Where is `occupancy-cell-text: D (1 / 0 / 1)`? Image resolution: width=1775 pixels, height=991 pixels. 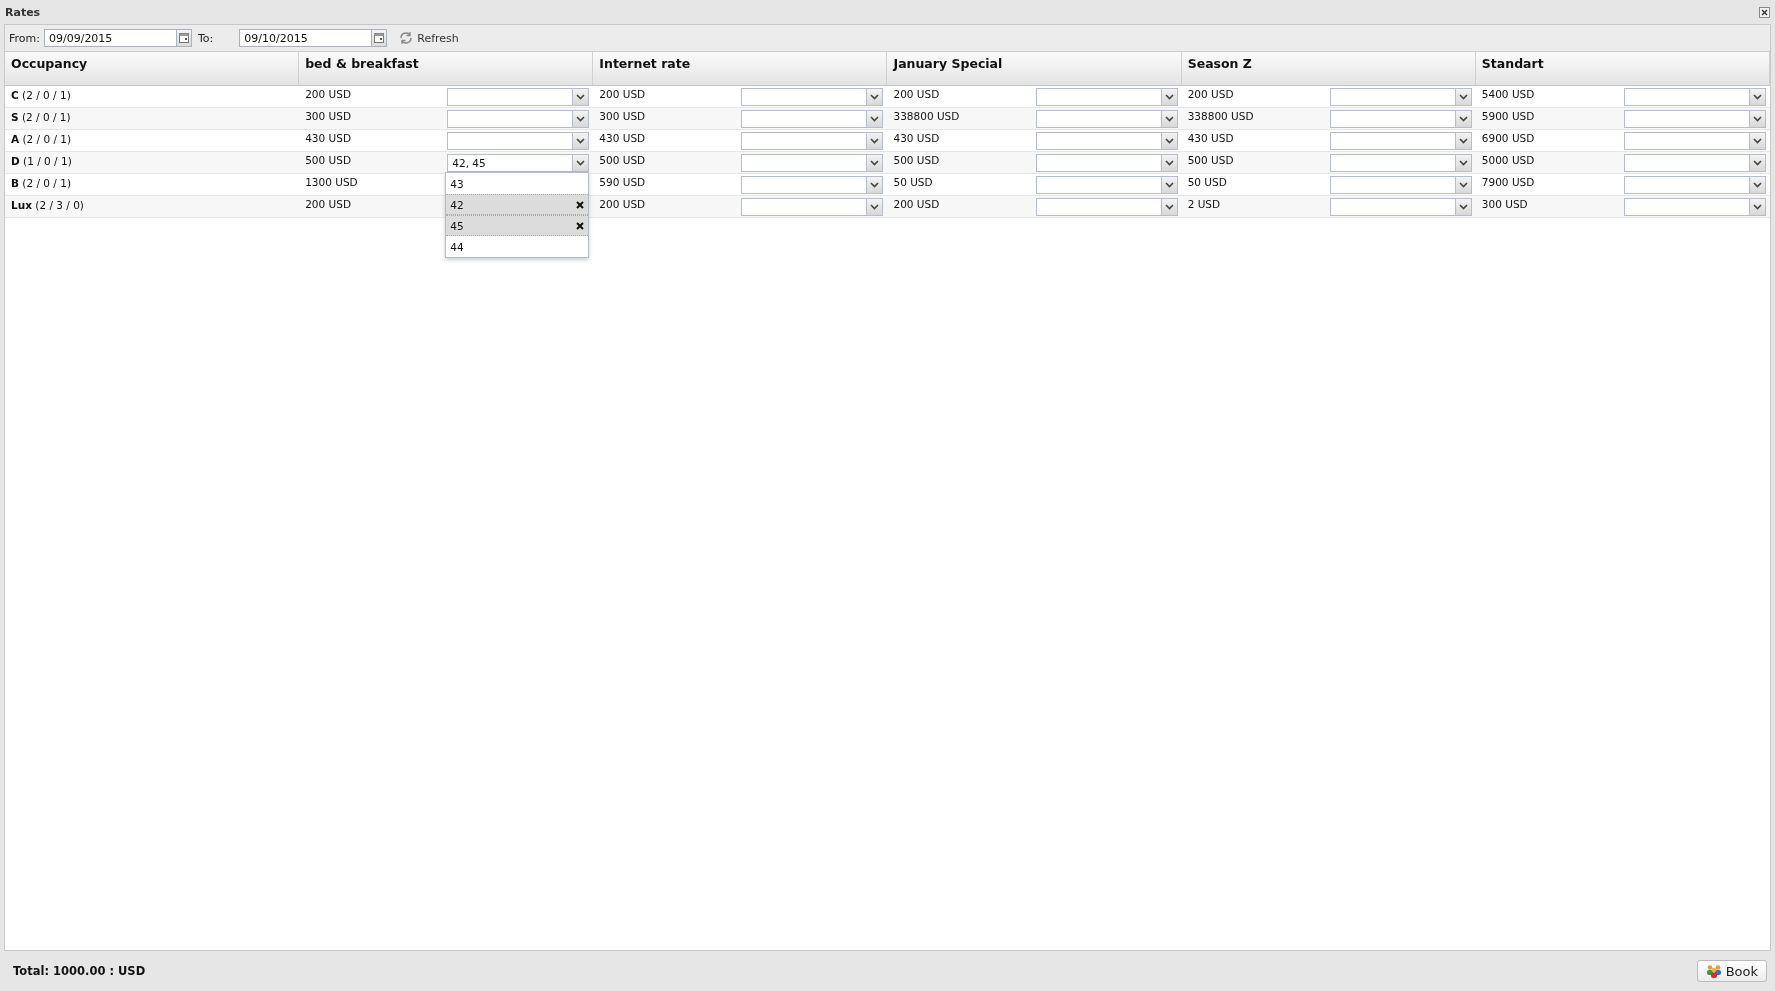
occupancy-cell-text: D (1 / 0 / 1) is located at coordinates (41, 161).